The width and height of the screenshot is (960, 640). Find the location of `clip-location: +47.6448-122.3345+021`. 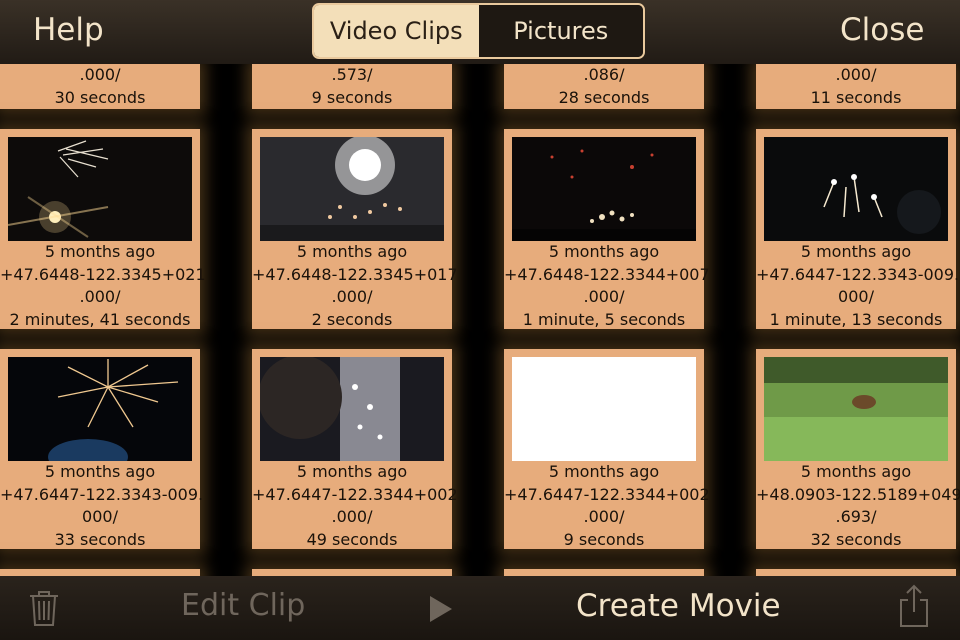

clip-location: +47.6448-122.3345+021 is located at coordinates (103, 274).